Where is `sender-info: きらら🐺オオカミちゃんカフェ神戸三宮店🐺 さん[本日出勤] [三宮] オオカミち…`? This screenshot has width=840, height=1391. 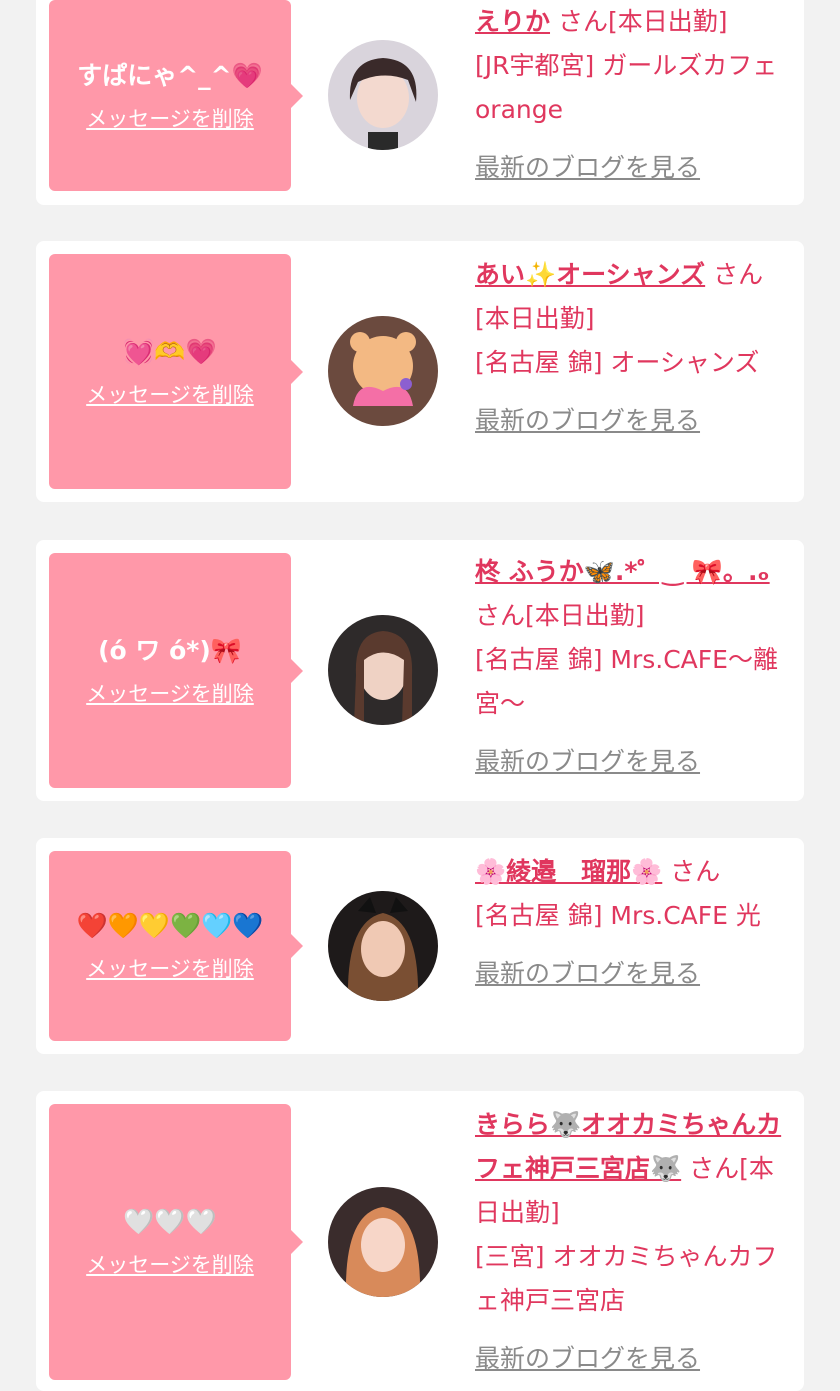
sender-info: きらら🐺オオカミちゃんカフェ神戸三宮店🐺 さん[本日出勤] [三宮] オオカミち… is located at coordinates (635, 1242).